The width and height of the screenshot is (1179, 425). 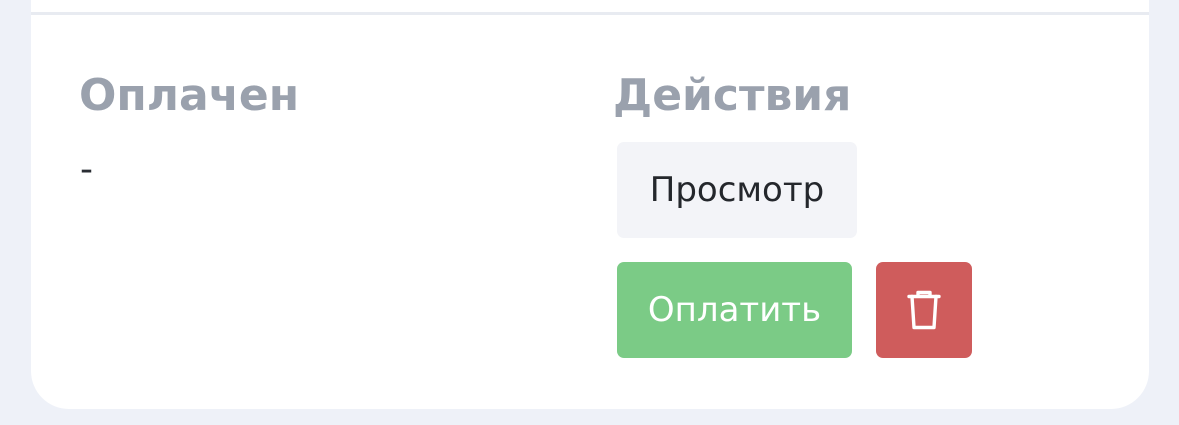 I want to click on delete-button, so click(x=924, y=310).